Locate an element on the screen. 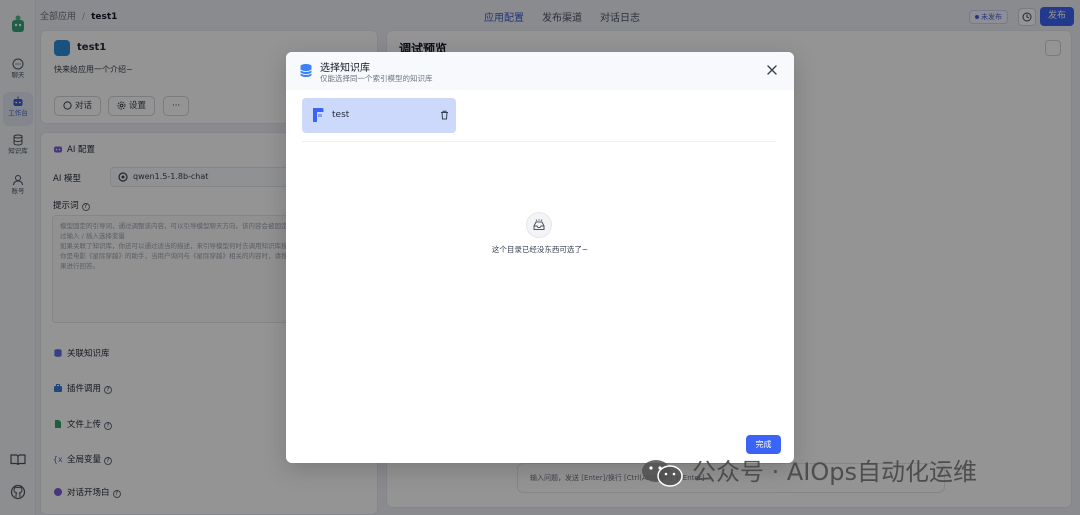 Image resolution: width=1080 pixels, height=515 pixels. knowledge-item: test is located at coordinates (379, 115).